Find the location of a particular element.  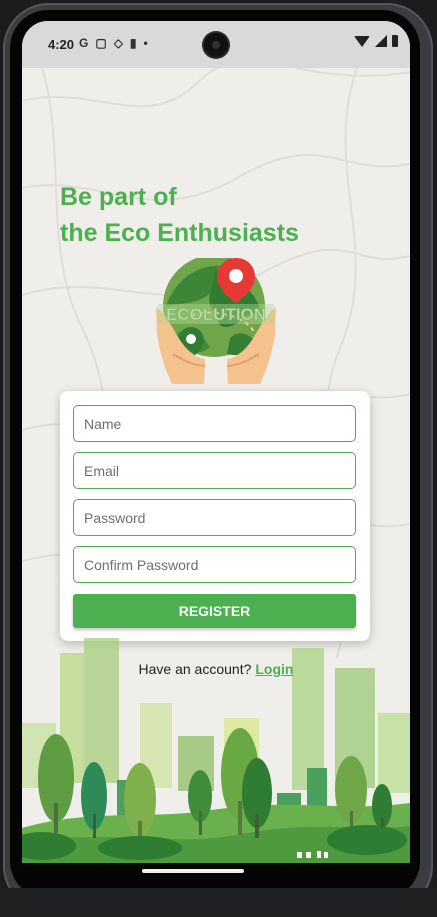

status-time: 4:20 is located at coordinates (61, 44).